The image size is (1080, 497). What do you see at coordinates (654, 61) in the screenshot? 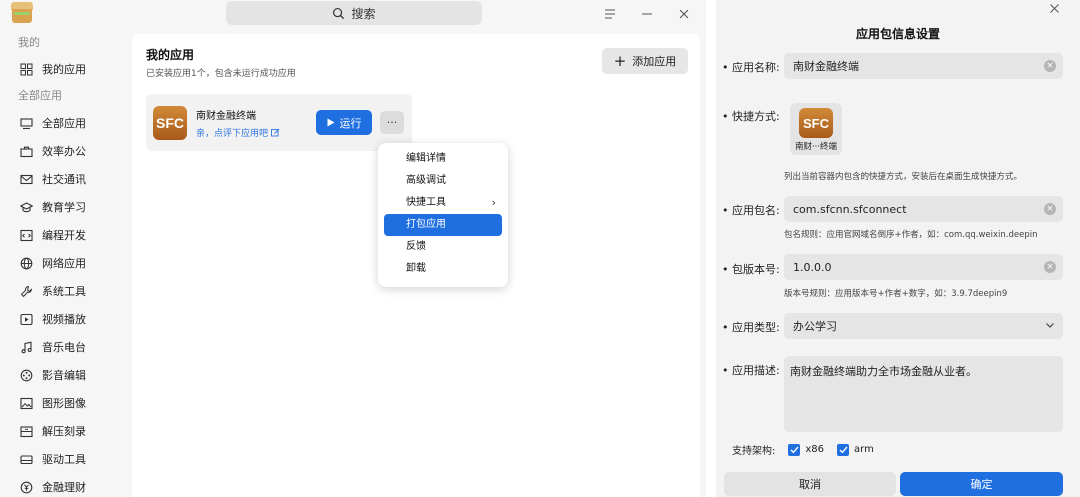
I see `add-app-label: 添加应用` at bounding box center [654, 61].